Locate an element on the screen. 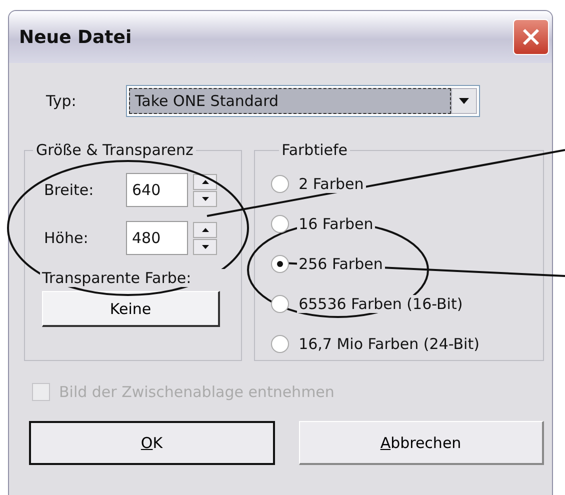  radio-option: 16 Farben is located at coordinates (406, 224).